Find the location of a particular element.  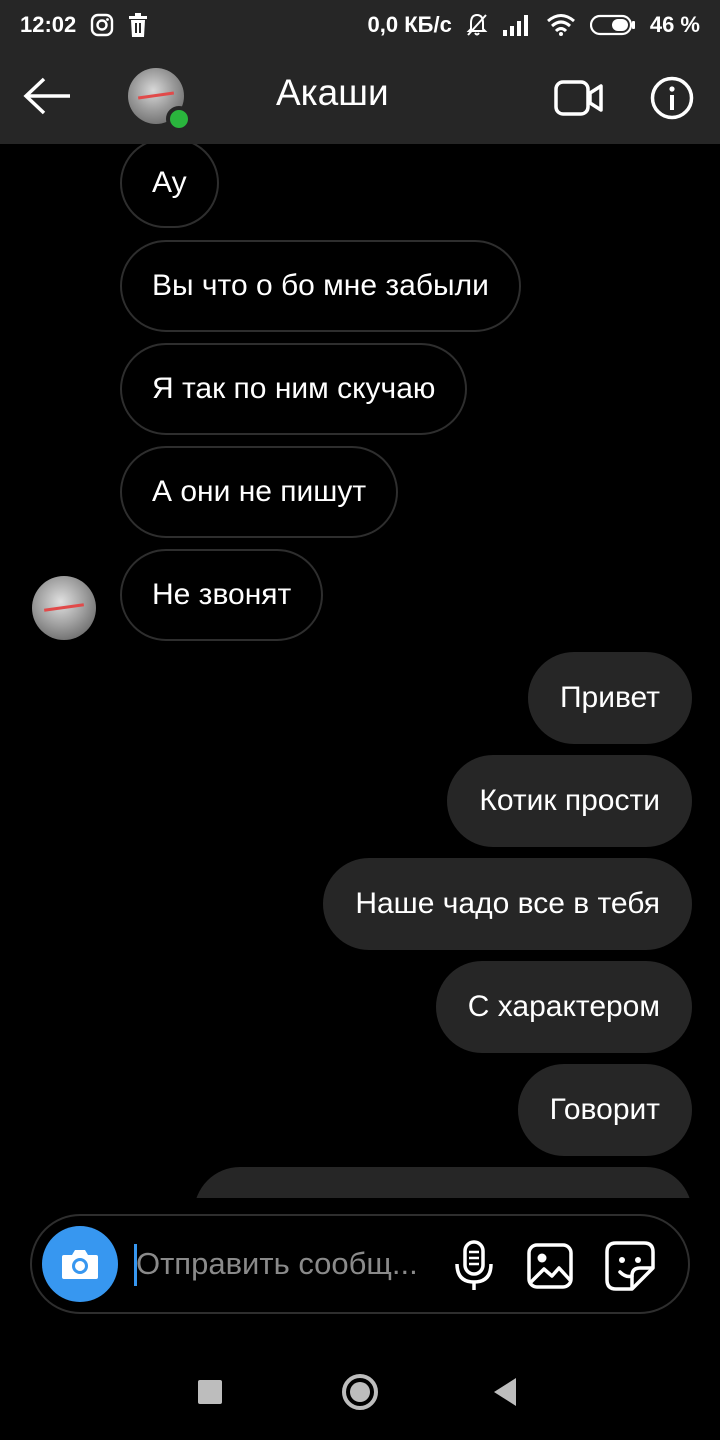

message-bubble-outgoing: С характером is located at coordinates (563, 1007).